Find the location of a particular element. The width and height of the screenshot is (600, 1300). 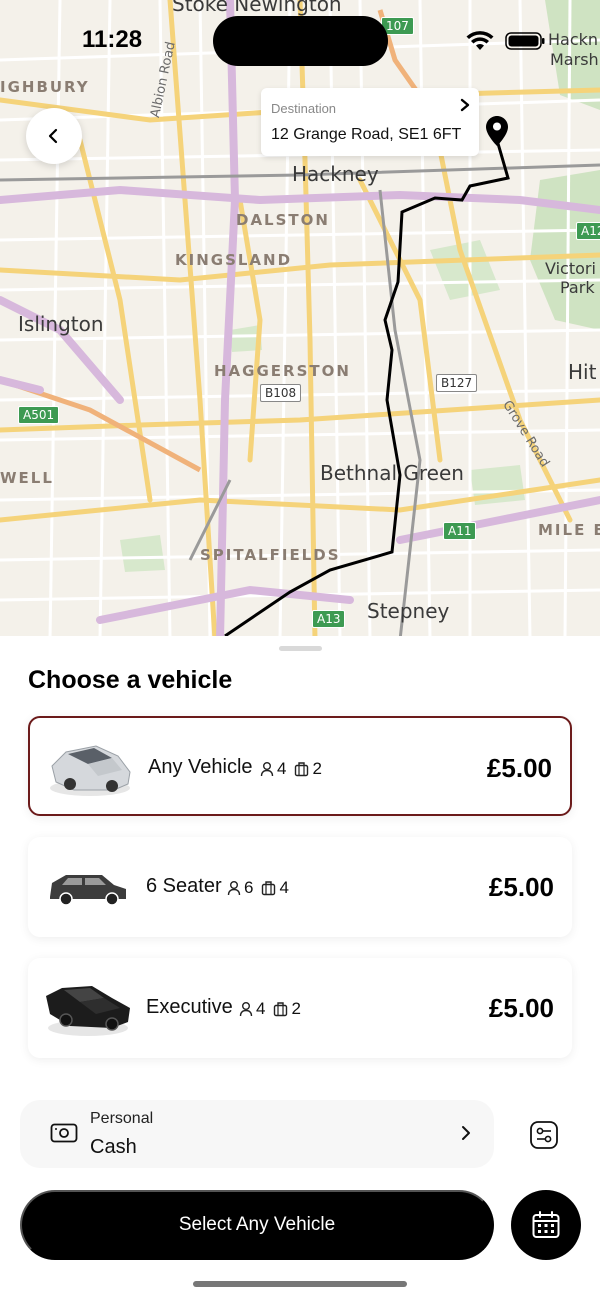

map-area-label: WELL is located at coordinates (27, 478).